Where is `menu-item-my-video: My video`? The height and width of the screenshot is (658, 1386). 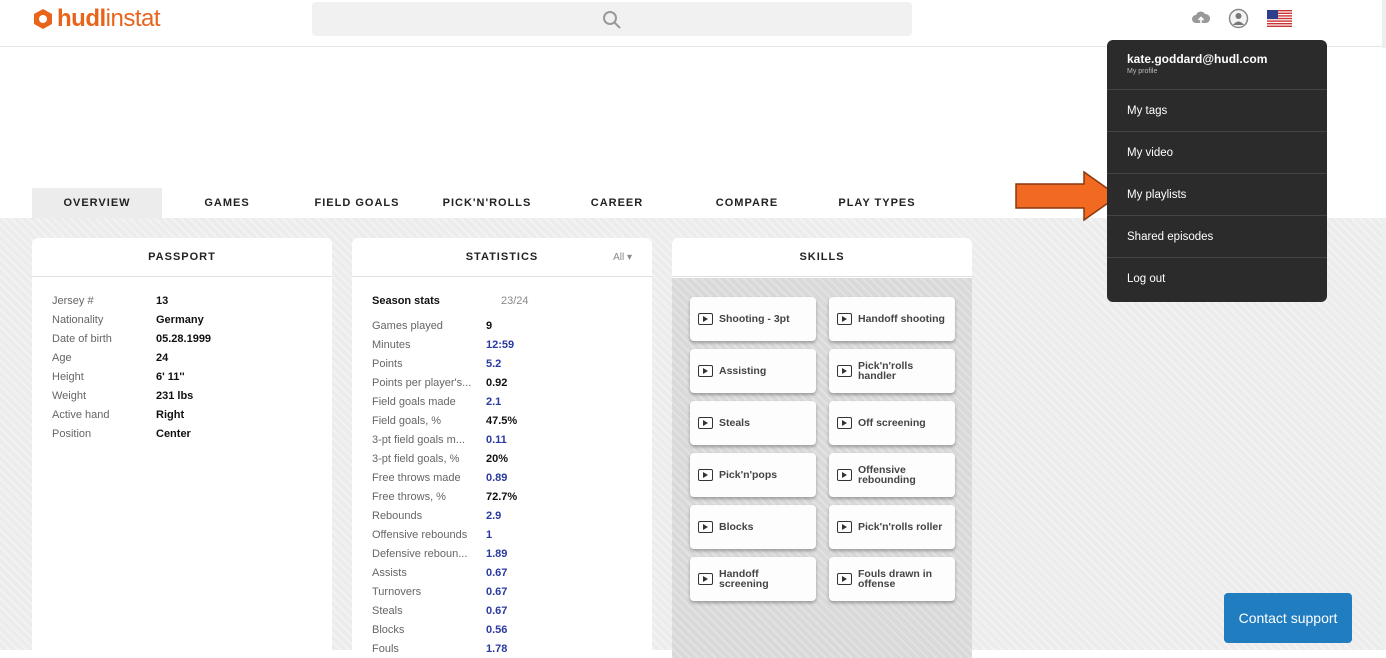 menu-item-my-video: My video is located at coordinates (1217, 153).